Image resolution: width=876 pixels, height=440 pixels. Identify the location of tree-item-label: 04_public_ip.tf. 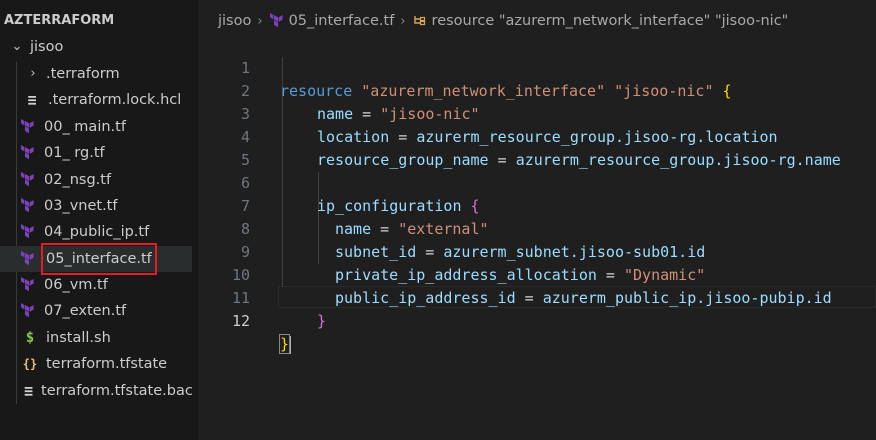
(97, 232).